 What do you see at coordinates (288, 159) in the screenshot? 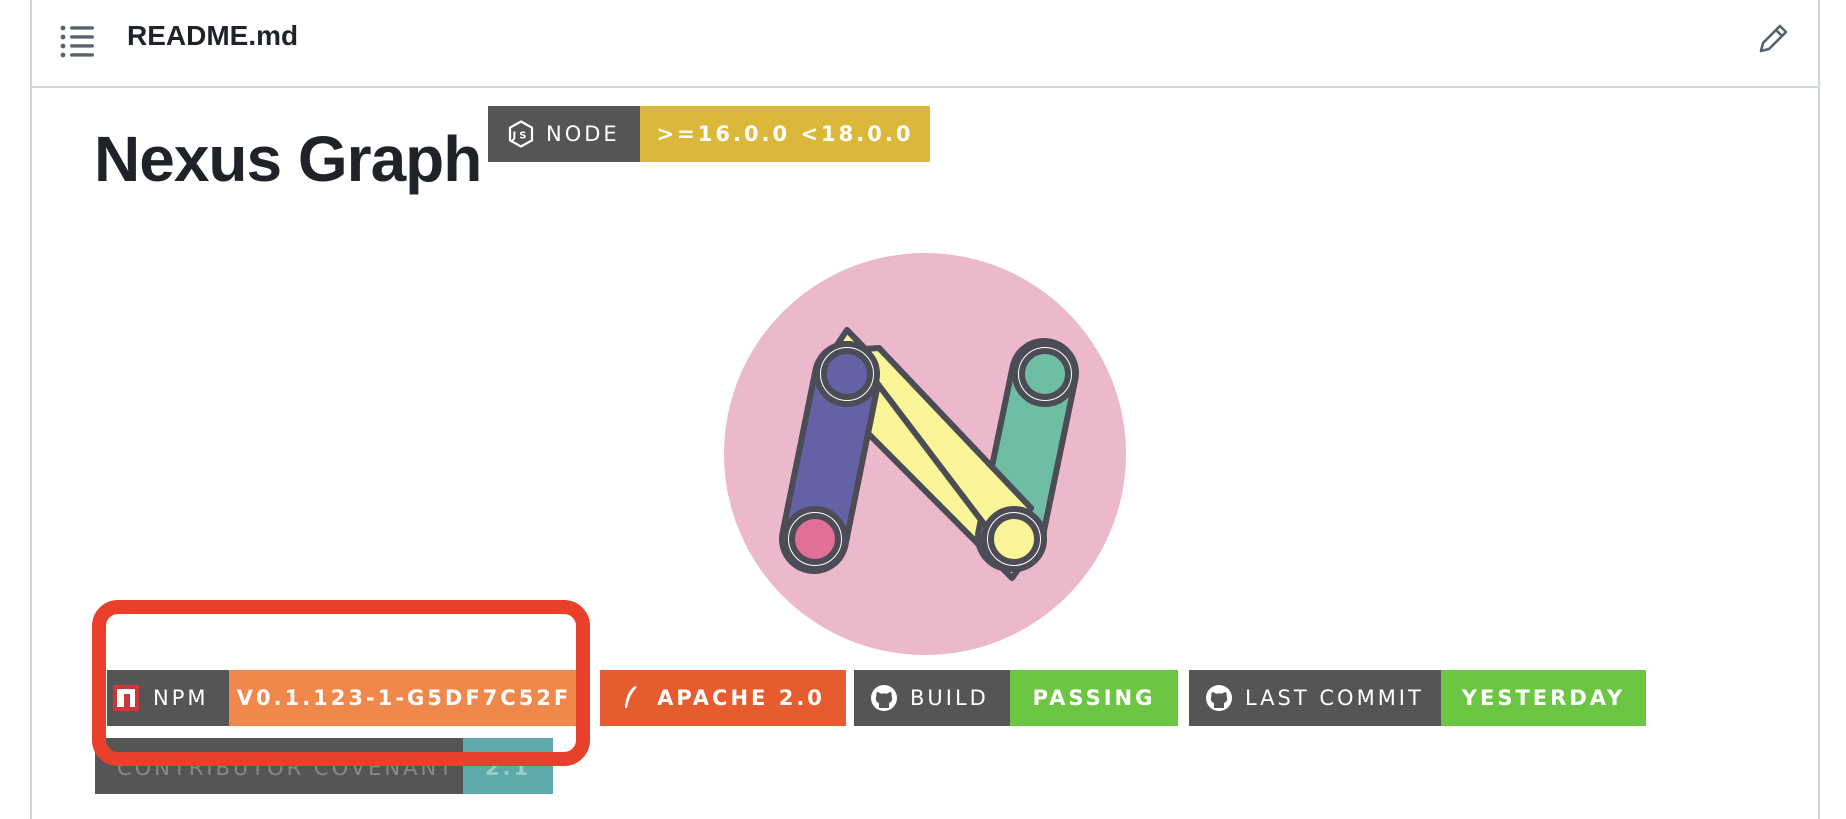
I see `page-title: Nexus Graph` at bounding box center [288, 159].